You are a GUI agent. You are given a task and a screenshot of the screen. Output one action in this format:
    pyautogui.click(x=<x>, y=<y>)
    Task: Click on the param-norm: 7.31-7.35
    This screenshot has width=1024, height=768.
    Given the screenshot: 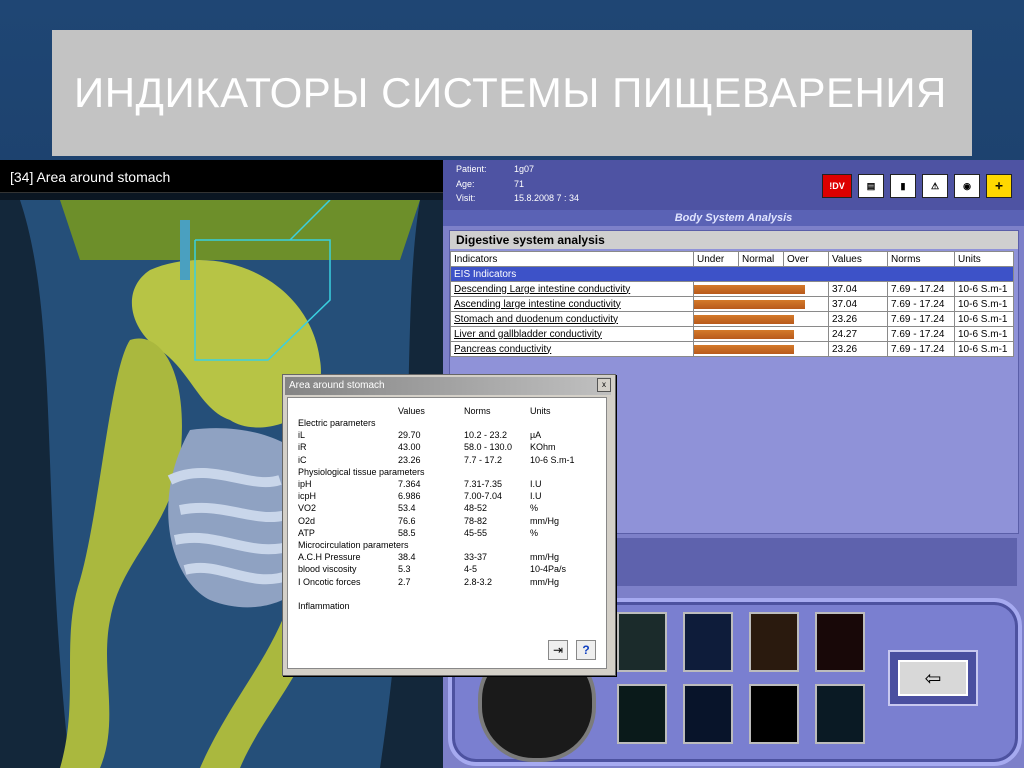 What is the action you would take?
    pyautogui.click(x=483, y=484)
    